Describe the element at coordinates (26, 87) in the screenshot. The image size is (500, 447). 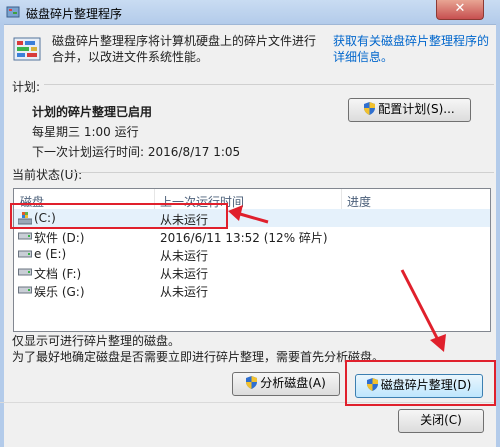
I see `schedule-section-label: 计划:` at that location.